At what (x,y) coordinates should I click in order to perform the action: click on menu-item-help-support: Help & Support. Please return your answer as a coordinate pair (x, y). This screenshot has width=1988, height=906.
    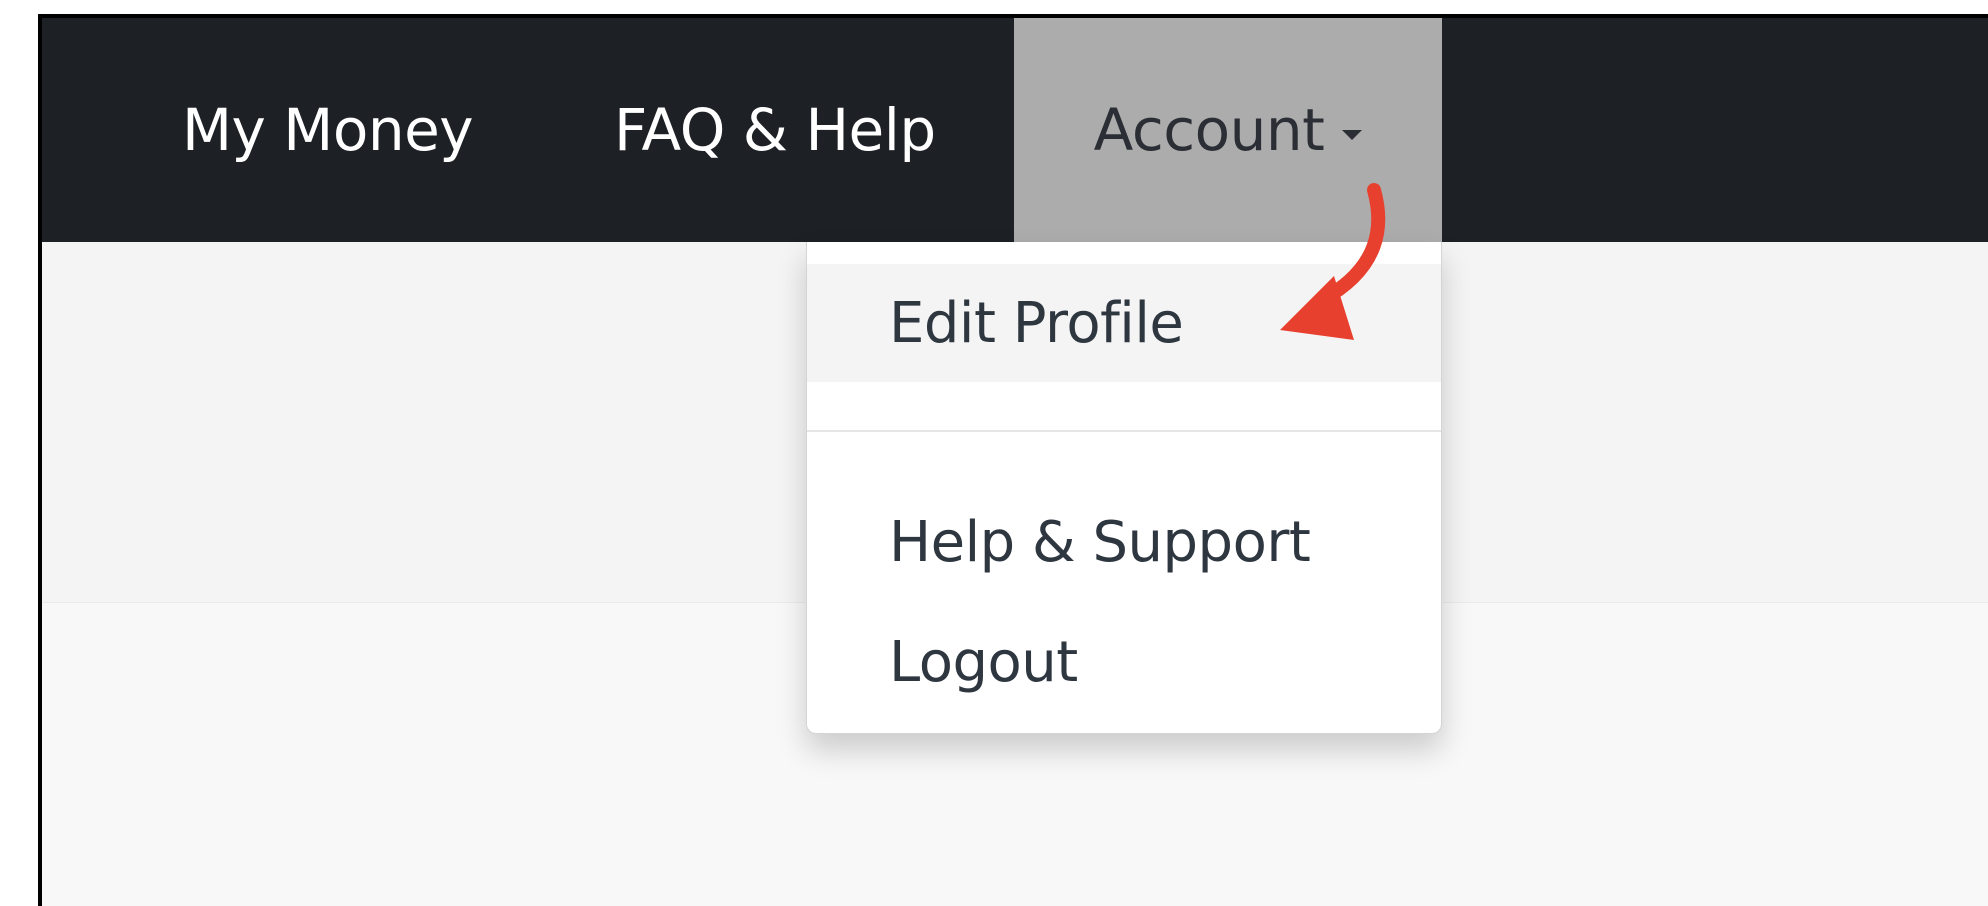
    Looking at the image, I should click on (1124, 542).